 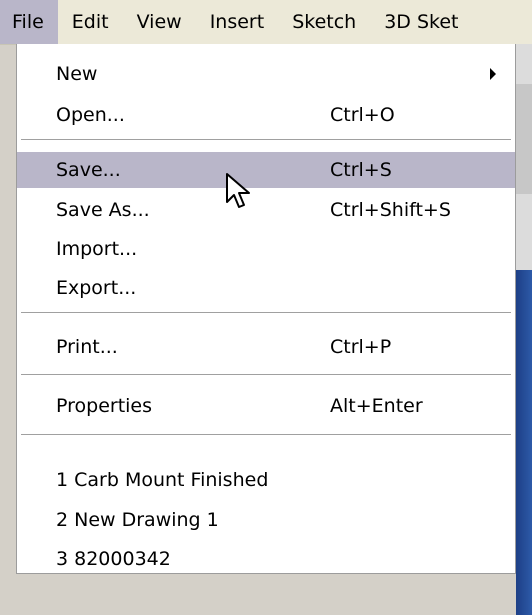 What do you see at coordinates (159, 22) in the screenshot?
I see `menu-view: View` at bounding box center [159, 22].